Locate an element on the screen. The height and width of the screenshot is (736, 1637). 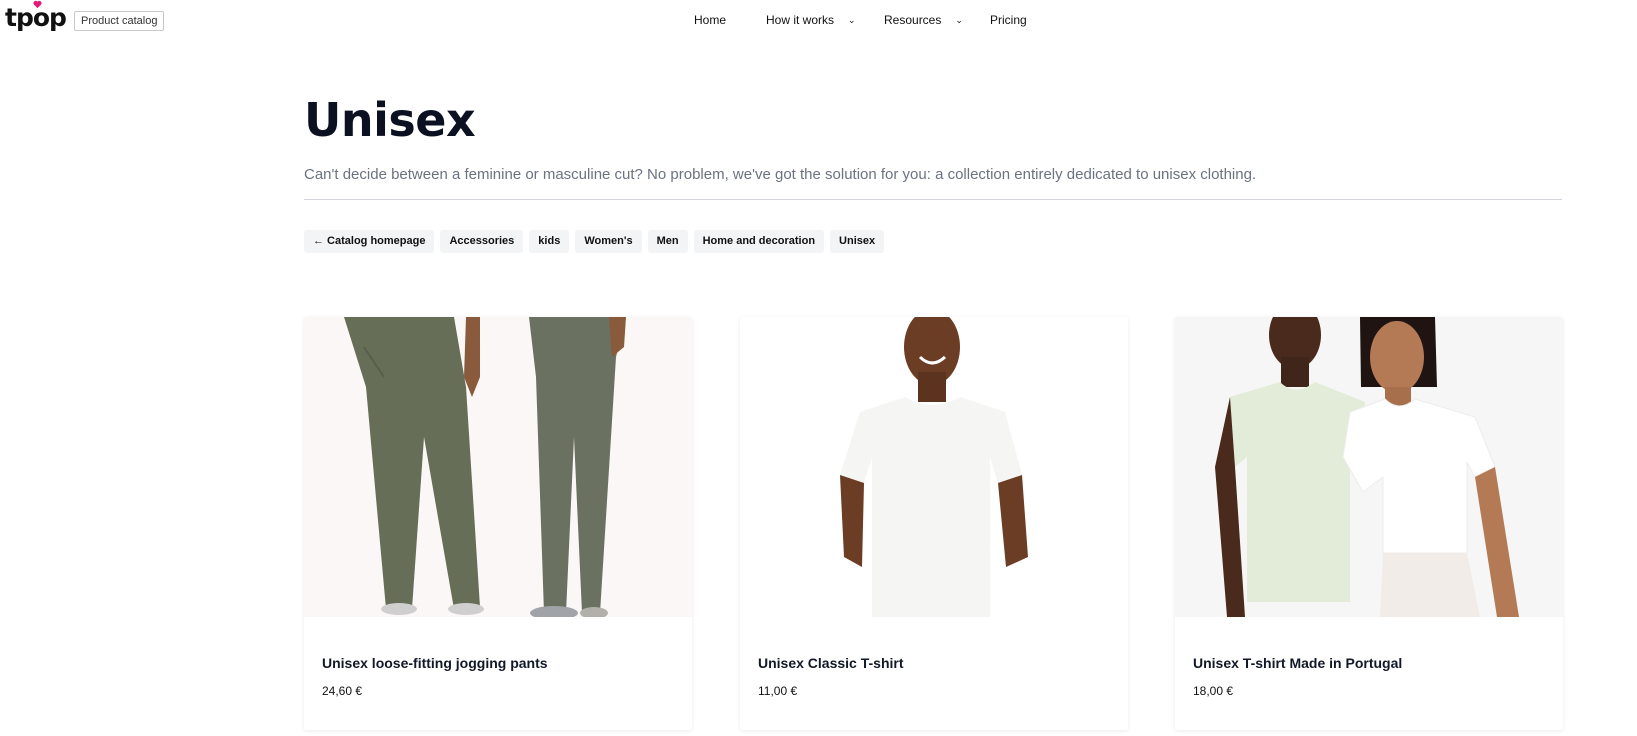
product-name: Unisex T-shirt Made in Portugal is located at coordinates (1297, 663).